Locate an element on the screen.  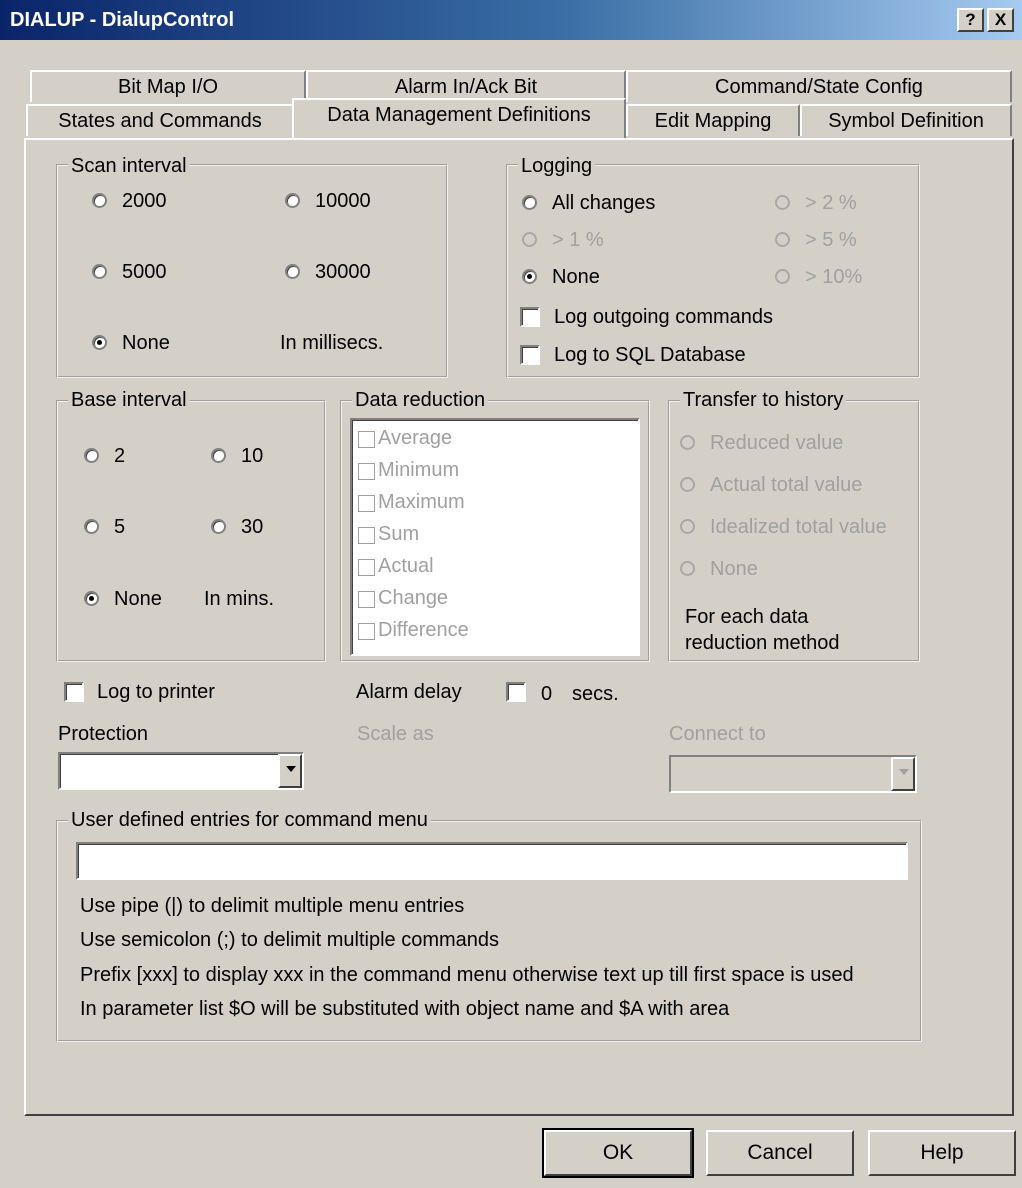
reduction-minimum-checkbox is located at coordinates (366, 471).